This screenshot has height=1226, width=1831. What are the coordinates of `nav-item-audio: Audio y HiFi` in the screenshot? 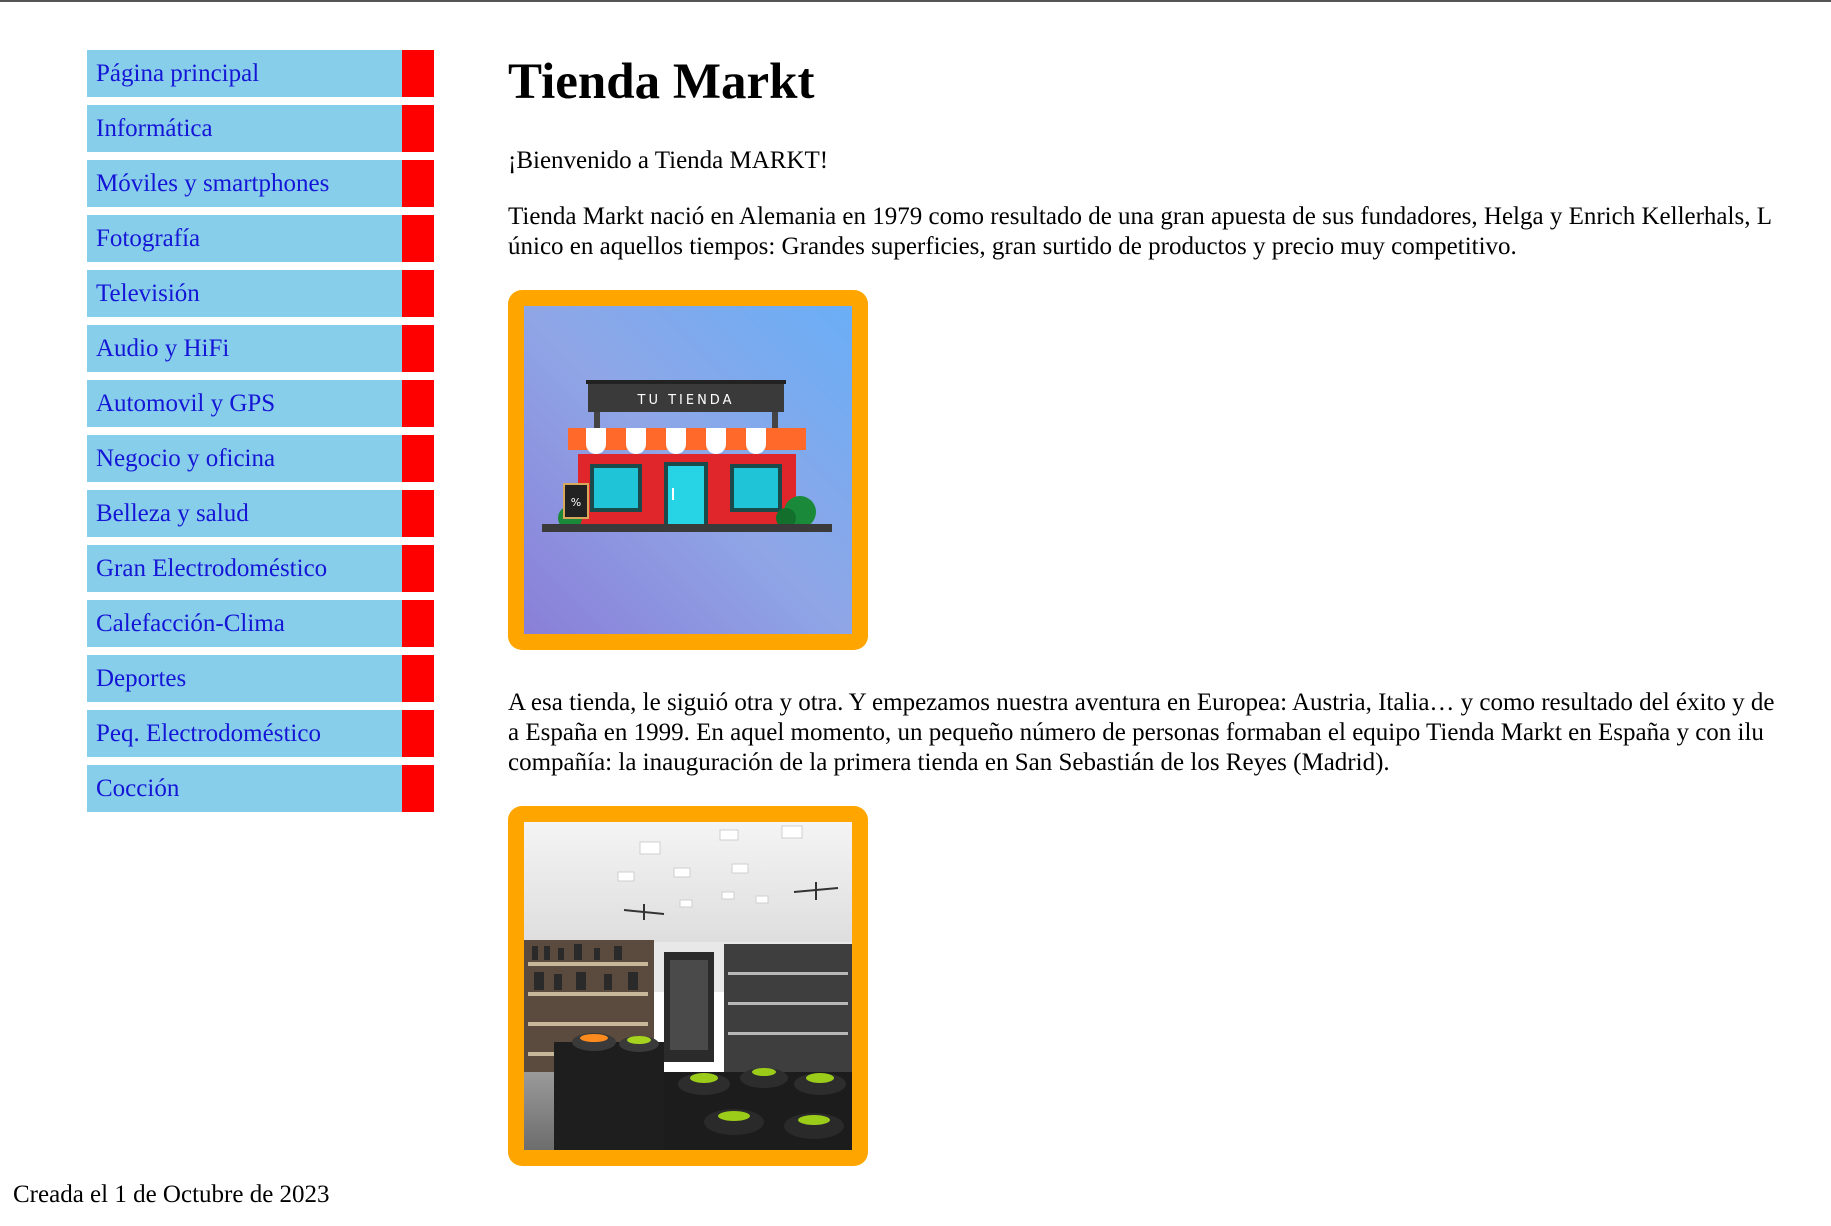 It's located at (260, 348).